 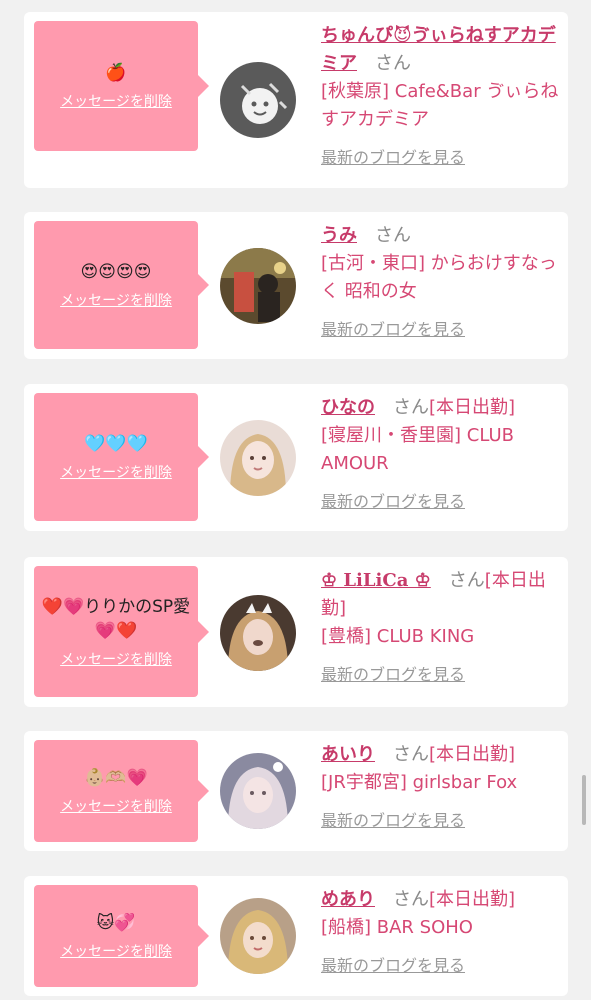 What do you see at coordinates (440, 105) in the screenshot?
I see `shop-name: [秋葉原] Cafe&Bar ゔぃらねすアカデミア` at bounding box center [440, 105].